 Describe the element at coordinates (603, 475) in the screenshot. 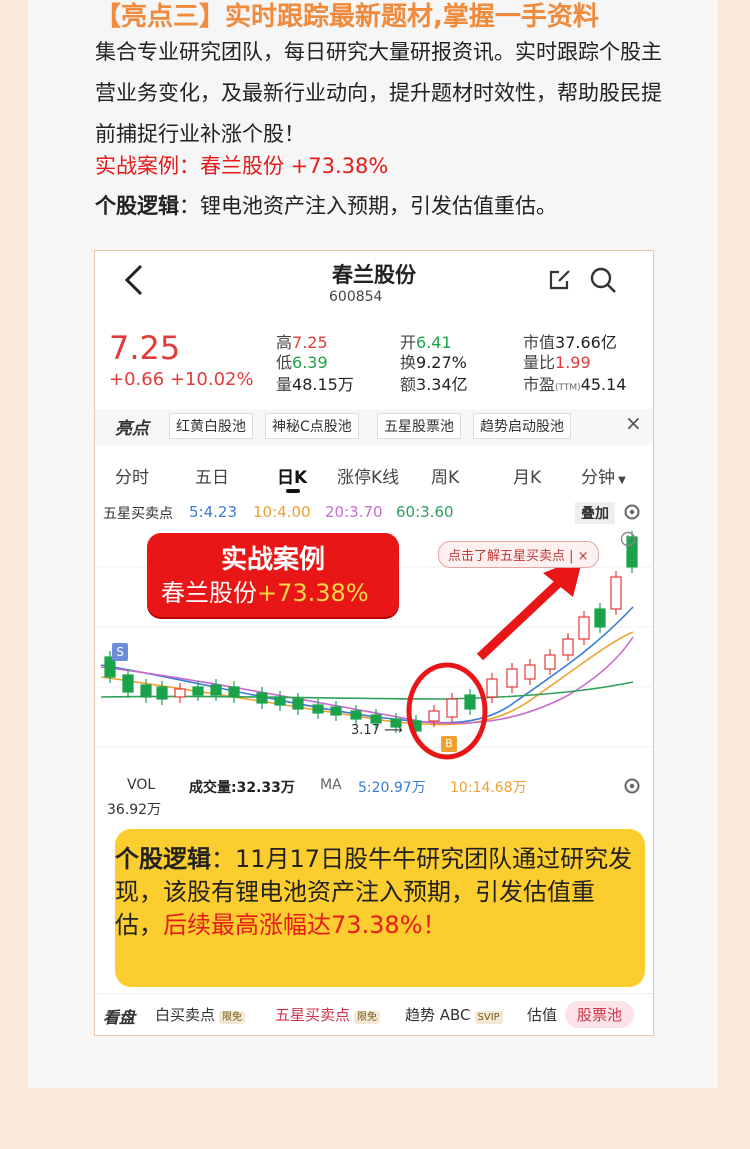

I see `tab-minute: 分钟 ▼` at that location.